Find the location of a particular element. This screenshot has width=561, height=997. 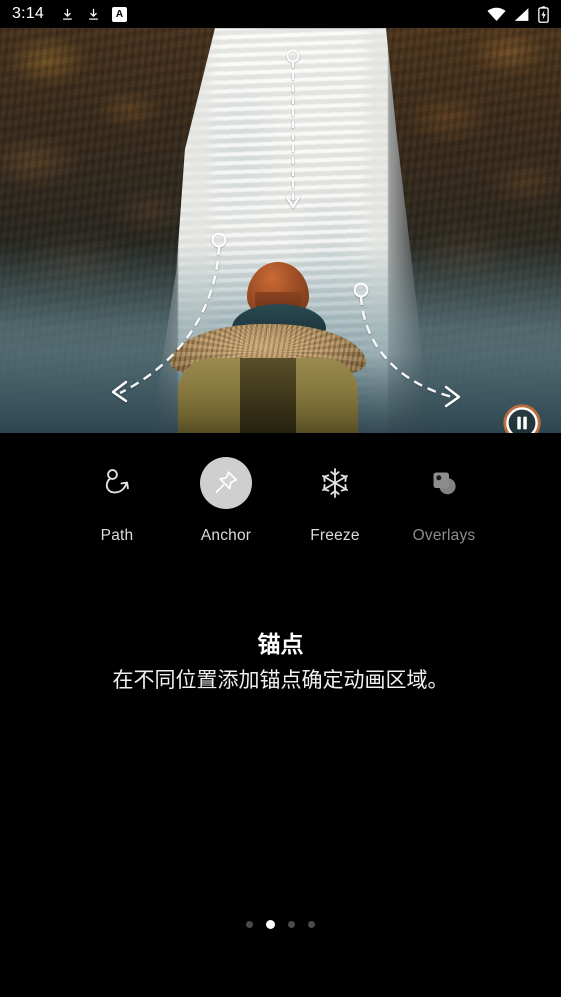

overlays-shapes-icon is located at coordinates (444, 483).